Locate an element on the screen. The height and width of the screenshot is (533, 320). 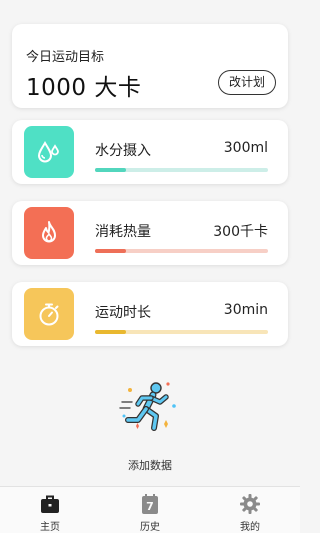
metric-title-water: 水分摄入 is located at coordinates (123, 151).